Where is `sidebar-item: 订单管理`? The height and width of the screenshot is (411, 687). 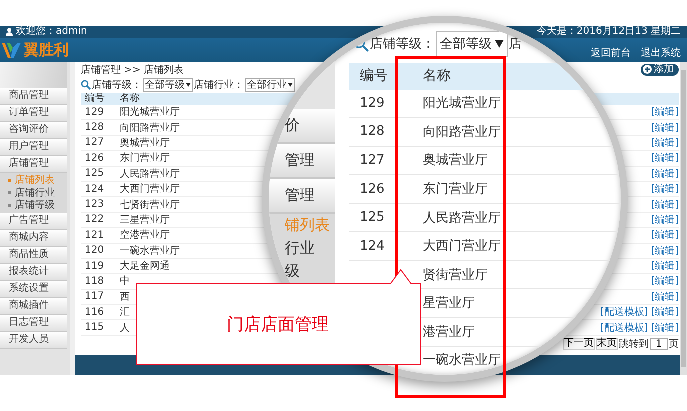 sidebar-item: 订单管理 is located at coordinates (33, 113).